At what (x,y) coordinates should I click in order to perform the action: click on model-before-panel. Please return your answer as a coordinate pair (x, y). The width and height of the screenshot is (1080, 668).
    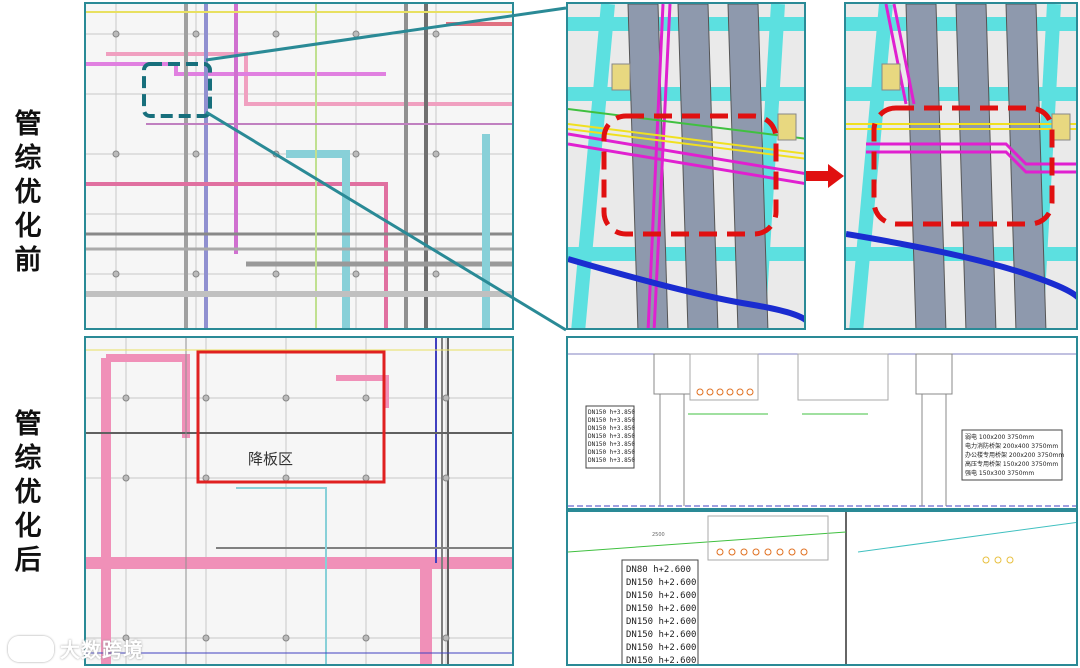
    Looking at the image, I should click on (686, 166).